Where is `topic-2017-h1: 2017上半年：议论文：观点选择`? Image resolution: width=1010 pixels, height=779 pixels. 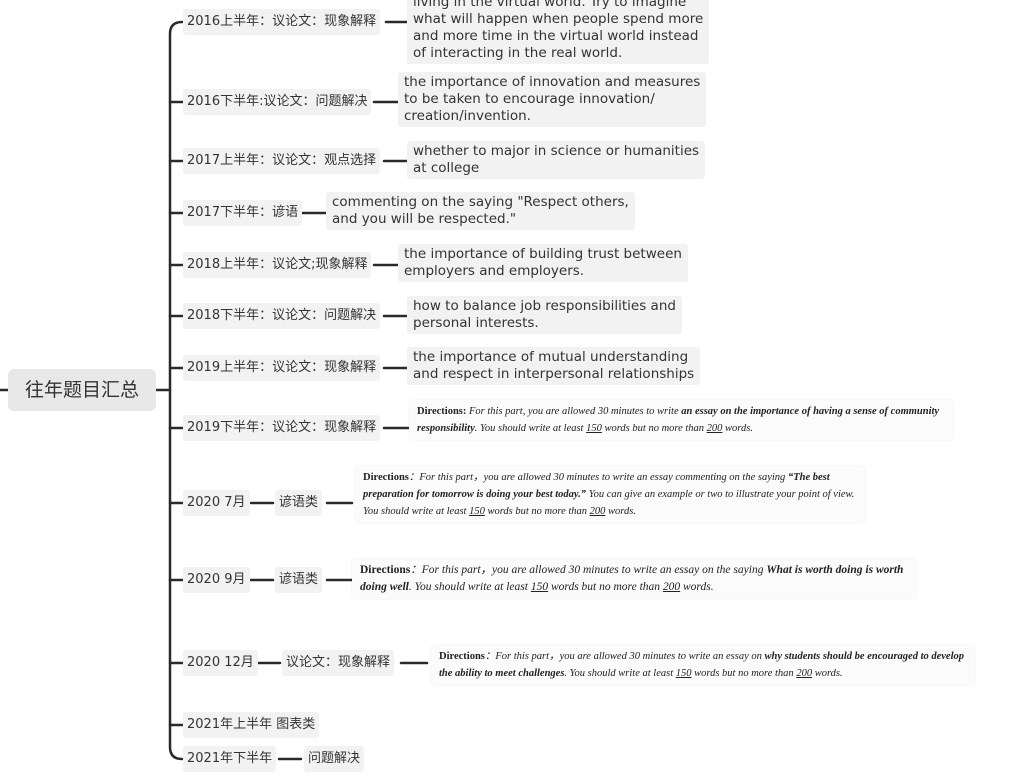 topic-2017-h1: 2017上半年：议论文：观点选择 is located at coordinates (282, 161).